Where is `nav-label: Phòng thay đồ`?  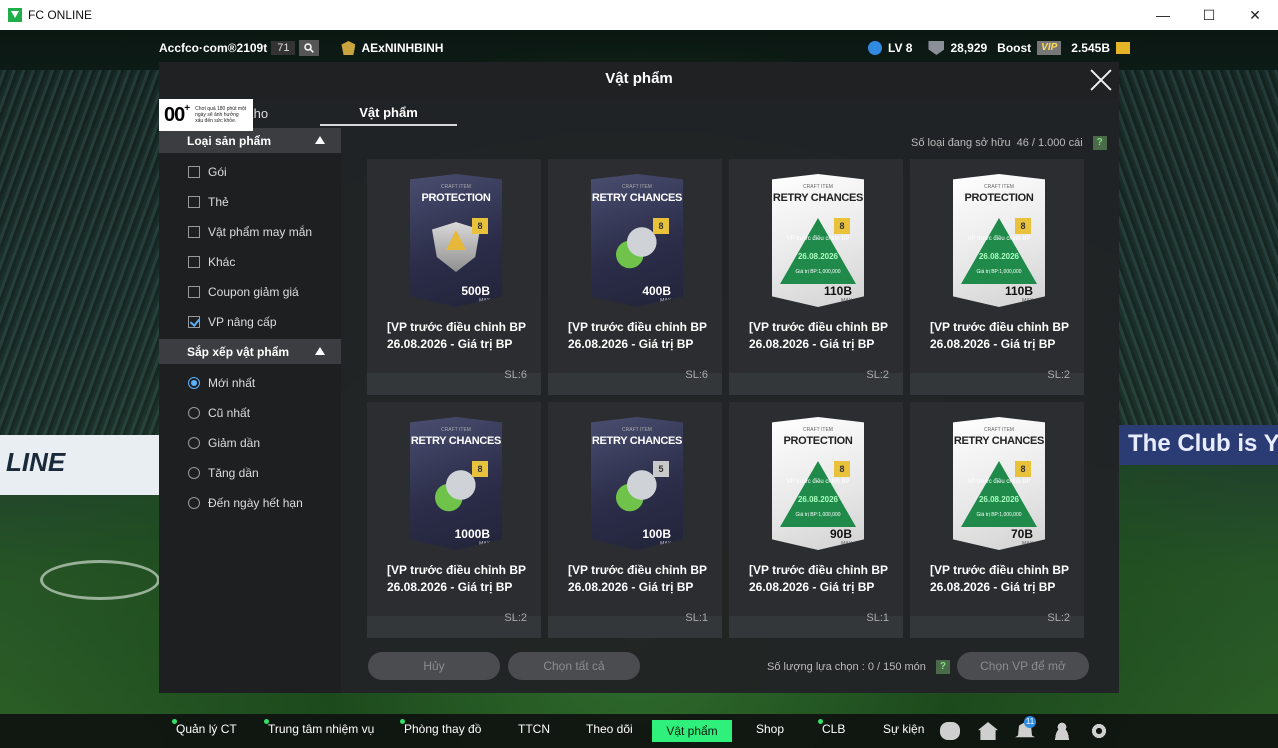 nav-label: Phòng thay đồ is located at coordinates (443, 729).